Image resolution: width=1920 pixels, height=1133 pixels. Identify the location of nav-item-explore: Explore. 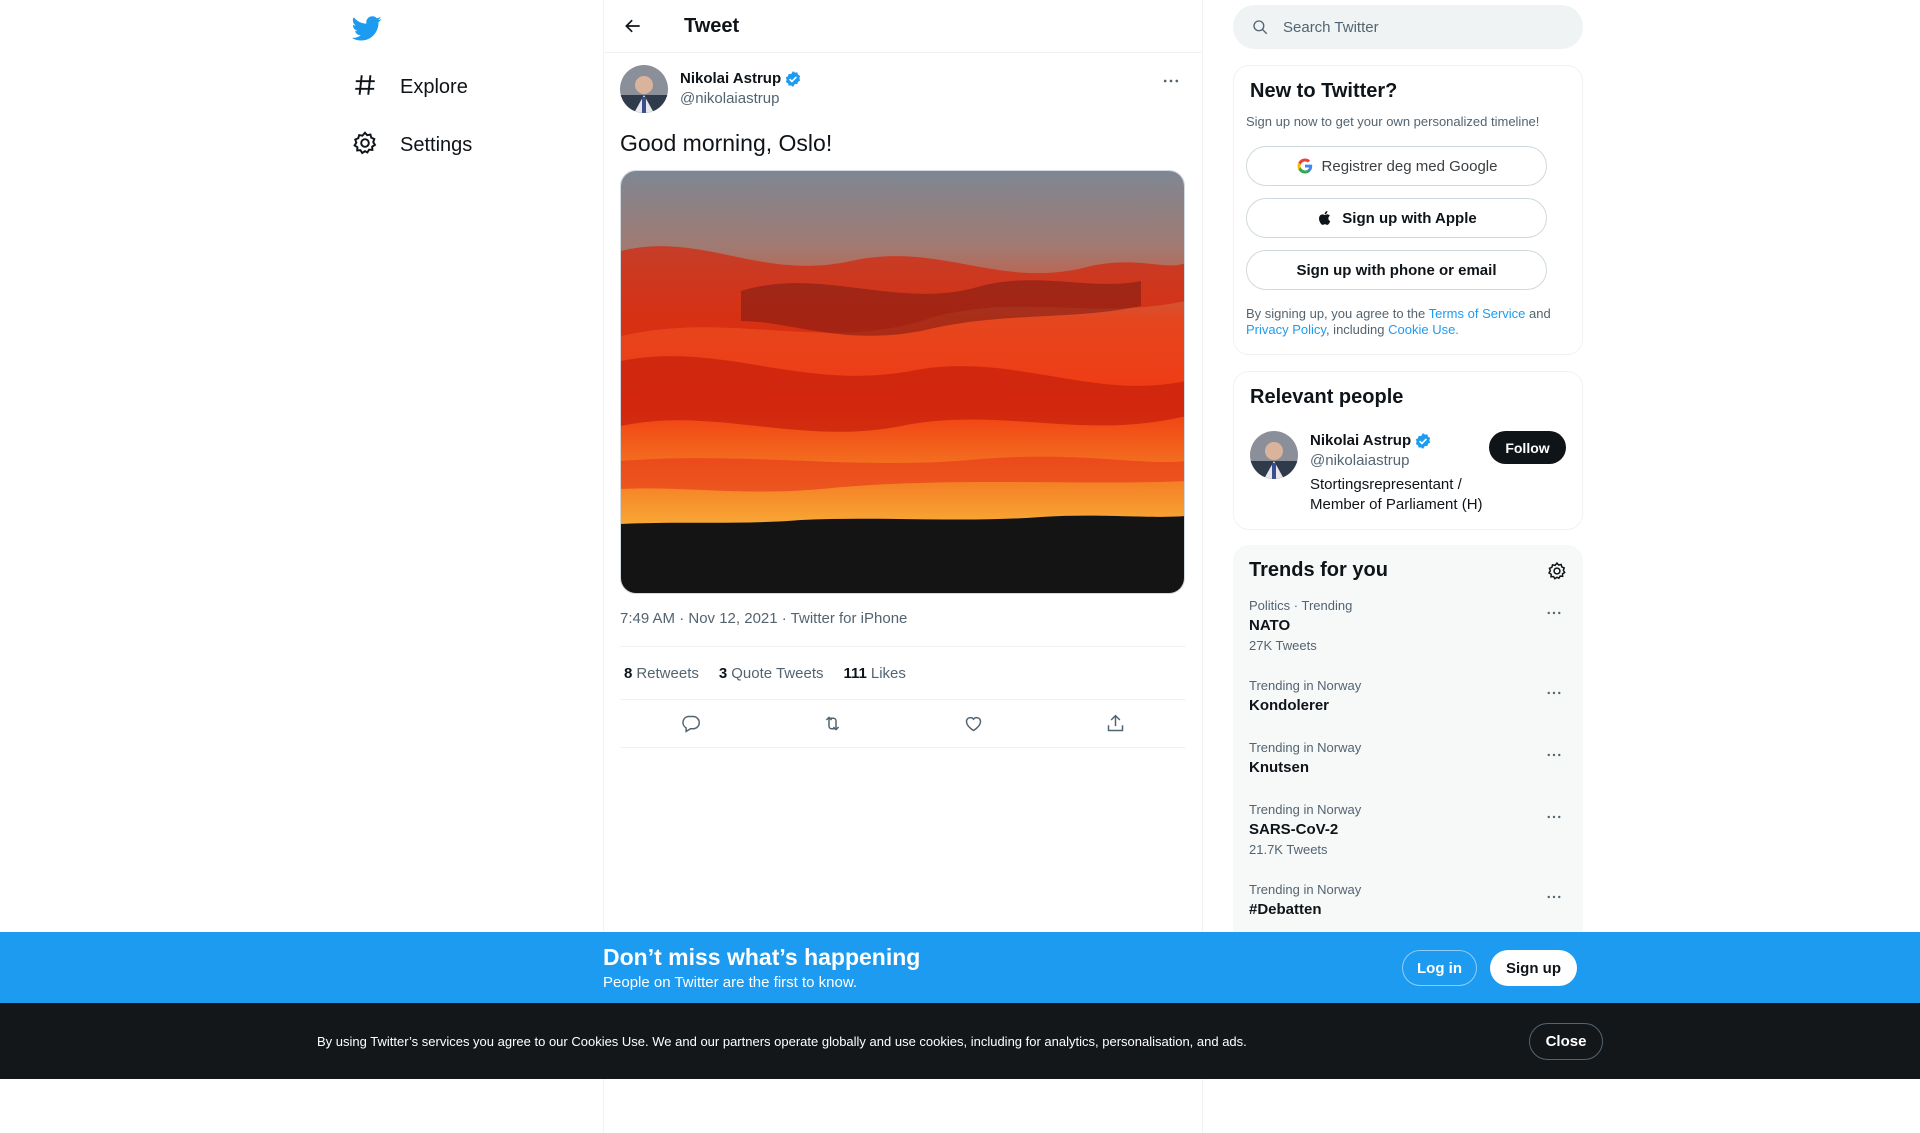
(406, 87).